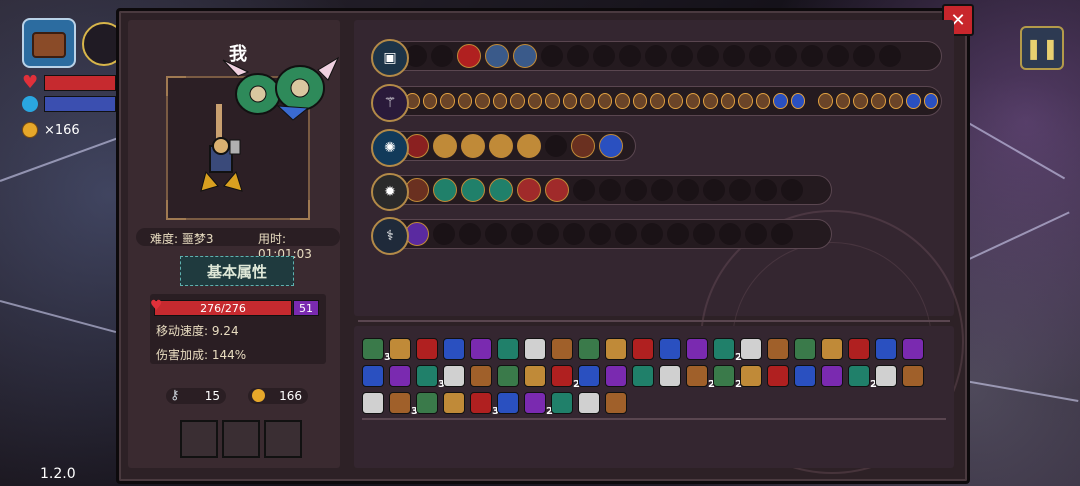  What do you see at coordinates (182, 239) in the screenshot?
I see `difficulty-label: 难度: 噩梦3` at bounding box center [182, 239].